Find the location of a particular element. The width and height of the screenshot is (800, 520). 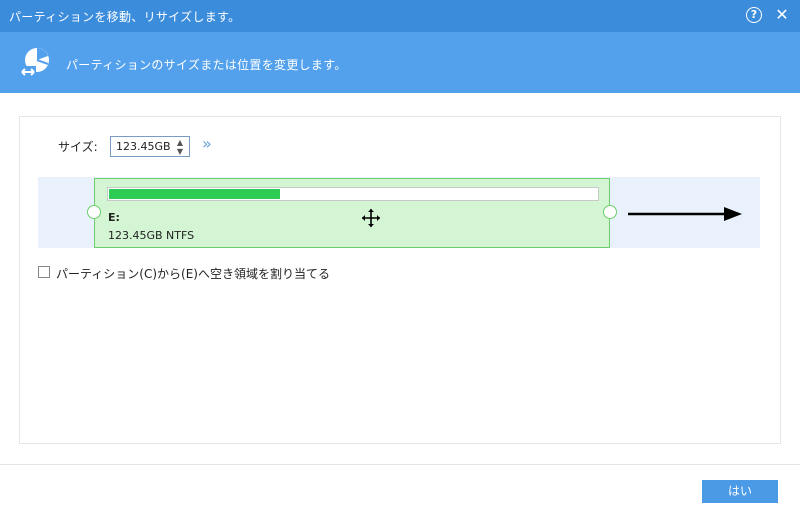

arrow-right-icon is located at coordinates (685, 214).